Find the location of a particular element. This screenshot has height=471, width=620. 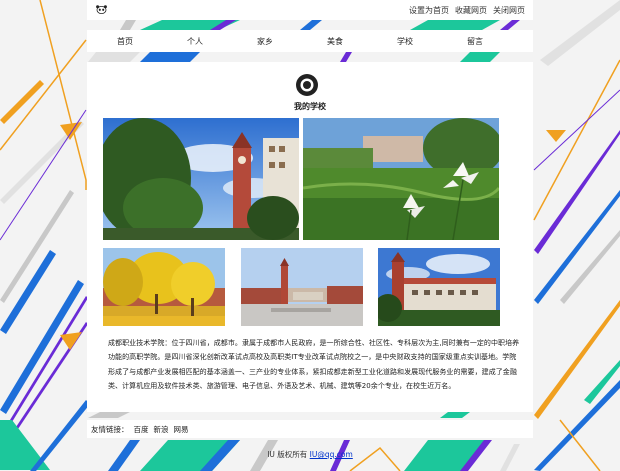

nav-item-personal: 个人 is located at coordinates (195, 41).